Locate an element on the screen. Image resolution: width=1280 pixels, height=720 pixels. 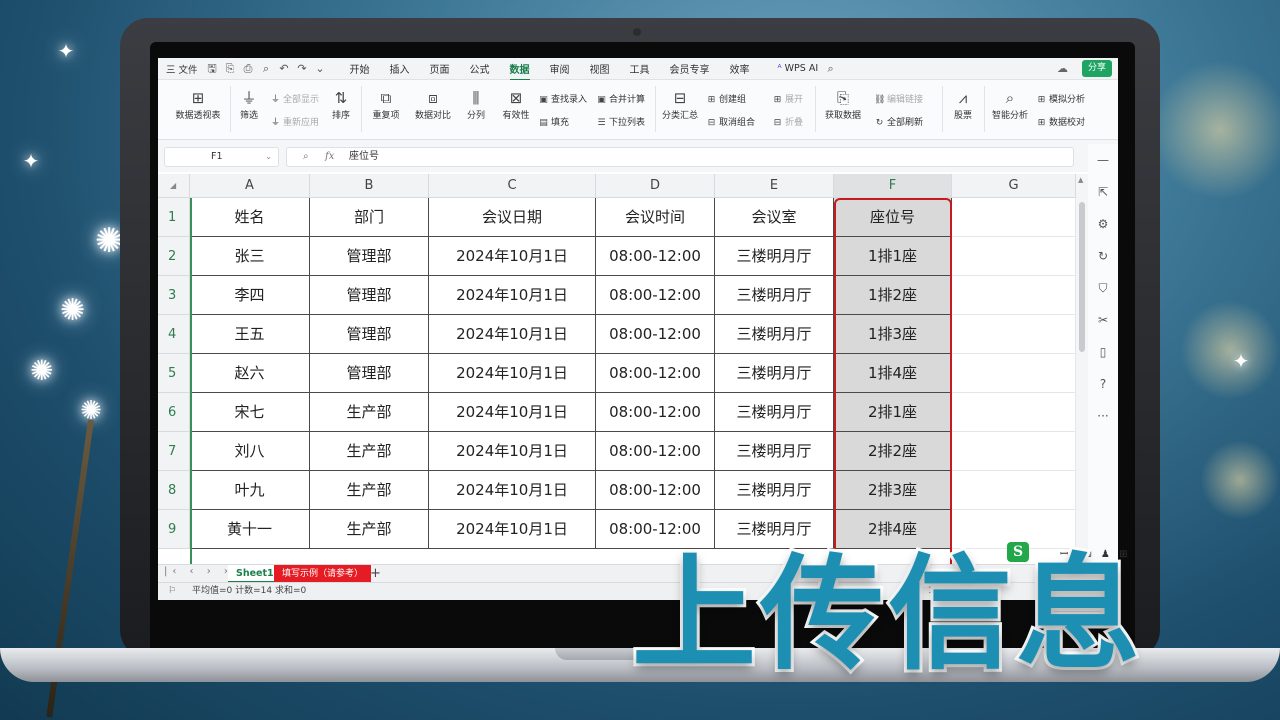
tab-efficiency: 效率 is located at coordinates (740, 68).